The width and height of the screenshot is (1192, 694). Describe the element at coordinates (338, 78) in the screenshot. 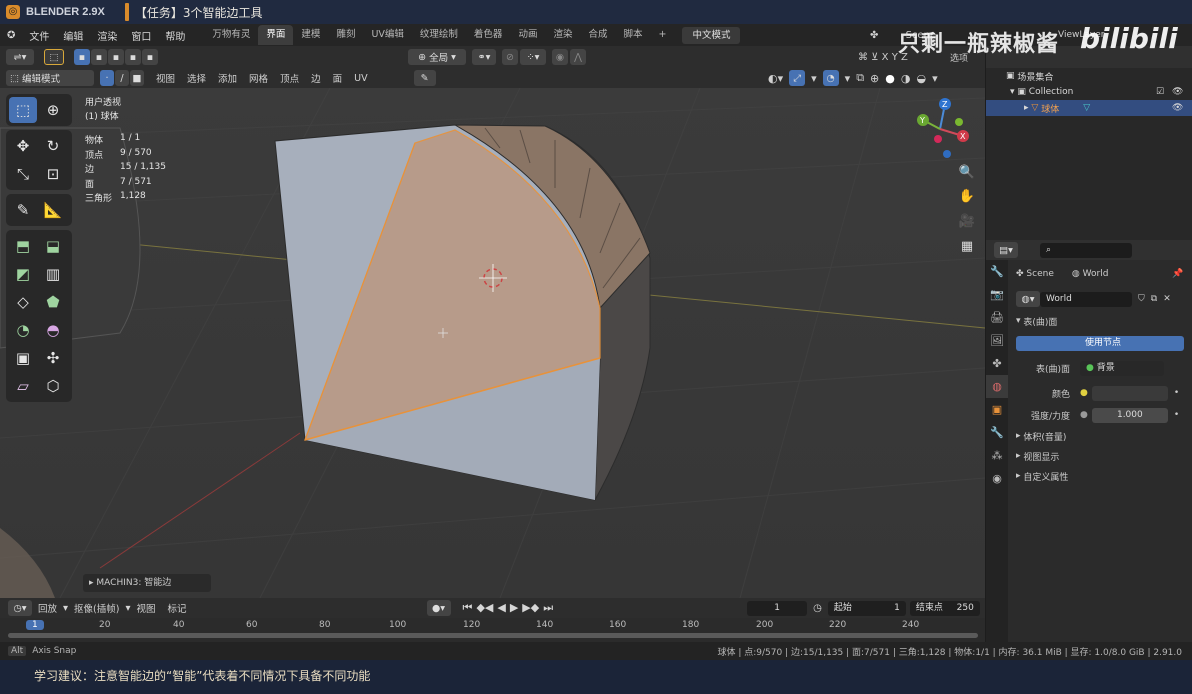

I see `menu-face: 面` at that location.